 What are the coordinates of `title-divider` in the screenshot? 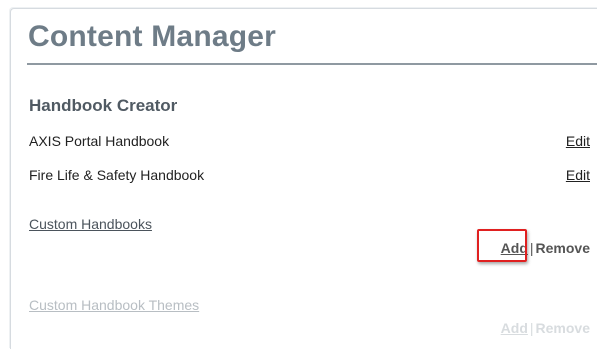 It's located at (312, 64).